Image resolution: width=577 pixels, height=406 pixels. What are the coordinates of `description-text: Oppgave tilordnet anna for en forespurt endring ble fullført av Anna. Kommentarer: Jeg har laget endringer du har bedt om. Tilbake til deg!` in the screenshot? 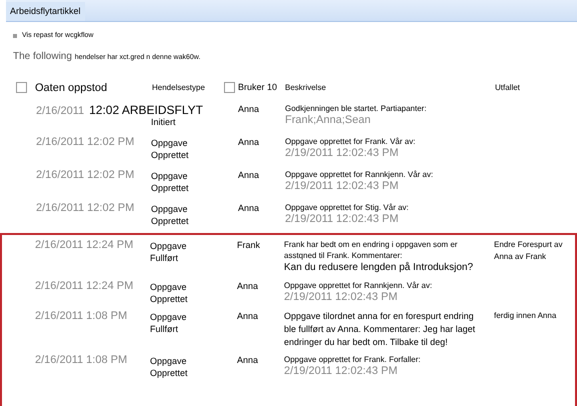 It's located at (380, 329).